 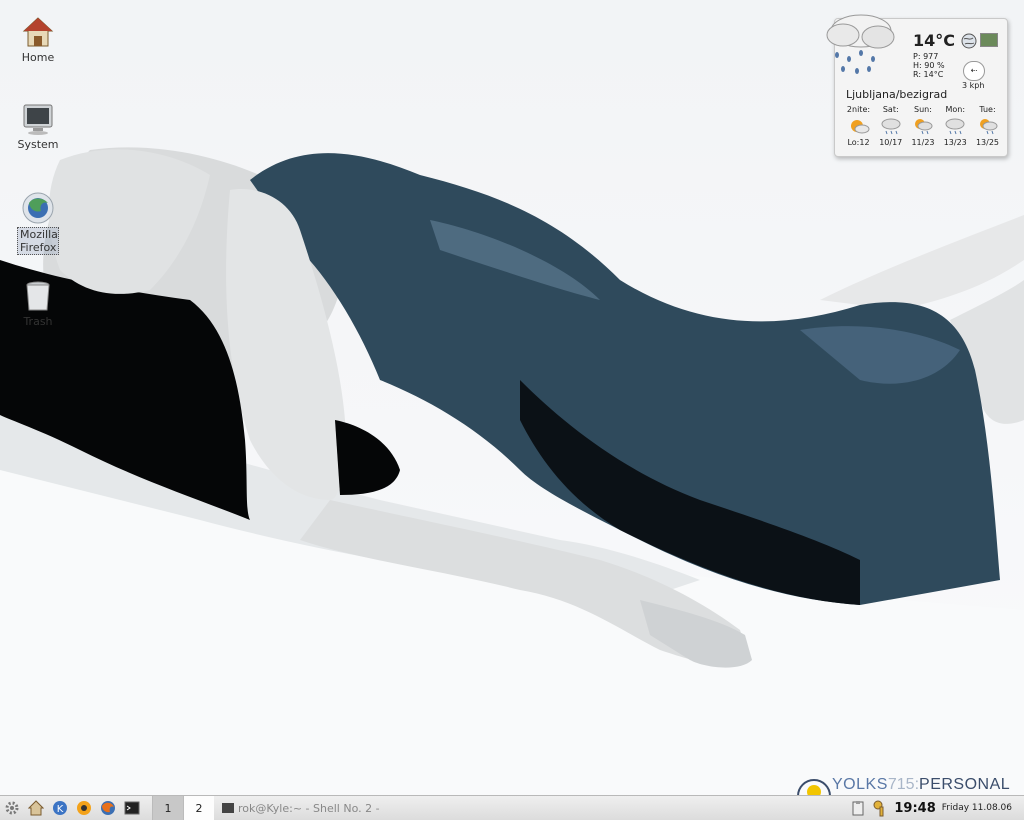 What do you see at coordinates (928, 74) in the screenshot?
I see `realfeel: R: 14°C` at bounding box center [928, 74].